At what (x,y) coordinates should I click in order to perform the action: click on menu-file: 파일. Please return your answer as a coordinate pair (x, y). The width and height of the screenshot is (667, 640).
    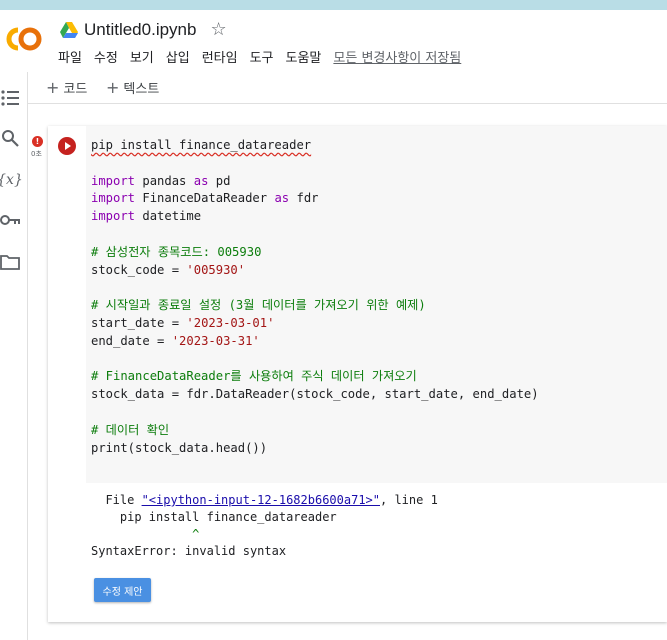
    Looking at the image, I should click on (70, 56).